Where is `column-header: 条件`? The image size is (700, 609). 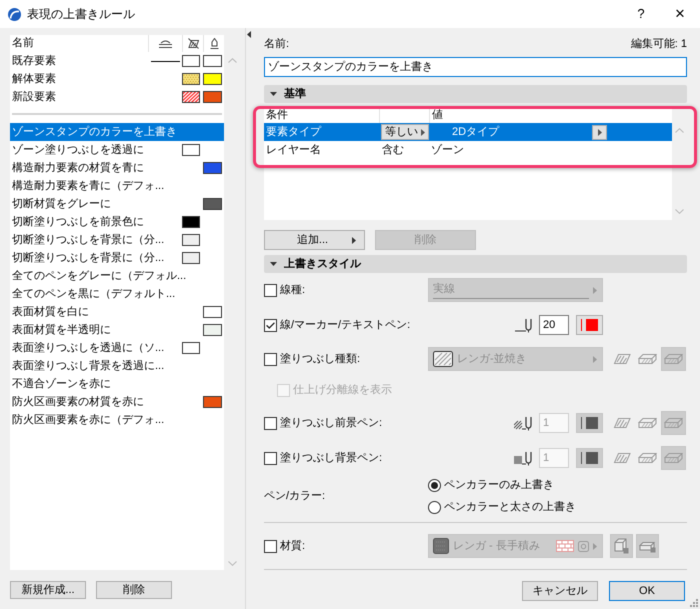 column-header: 条件 is located at coordinates (277, 115).